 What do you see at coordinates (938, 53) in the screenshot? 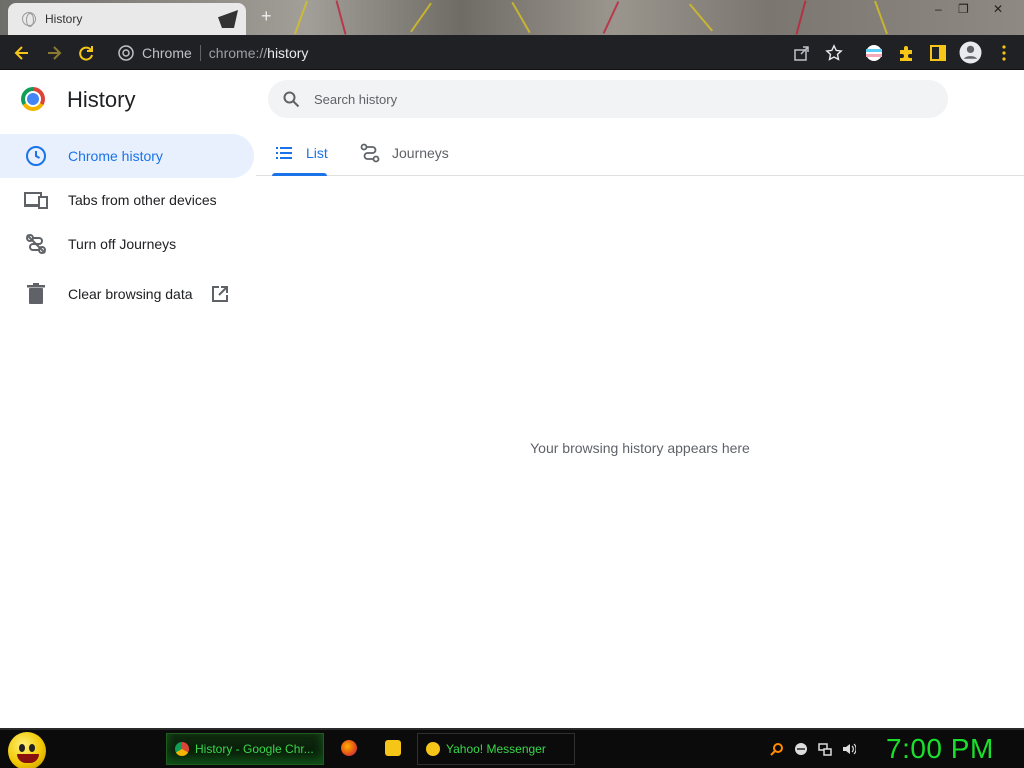
I see `side-panel-icon` at bounding box center [938, 53].